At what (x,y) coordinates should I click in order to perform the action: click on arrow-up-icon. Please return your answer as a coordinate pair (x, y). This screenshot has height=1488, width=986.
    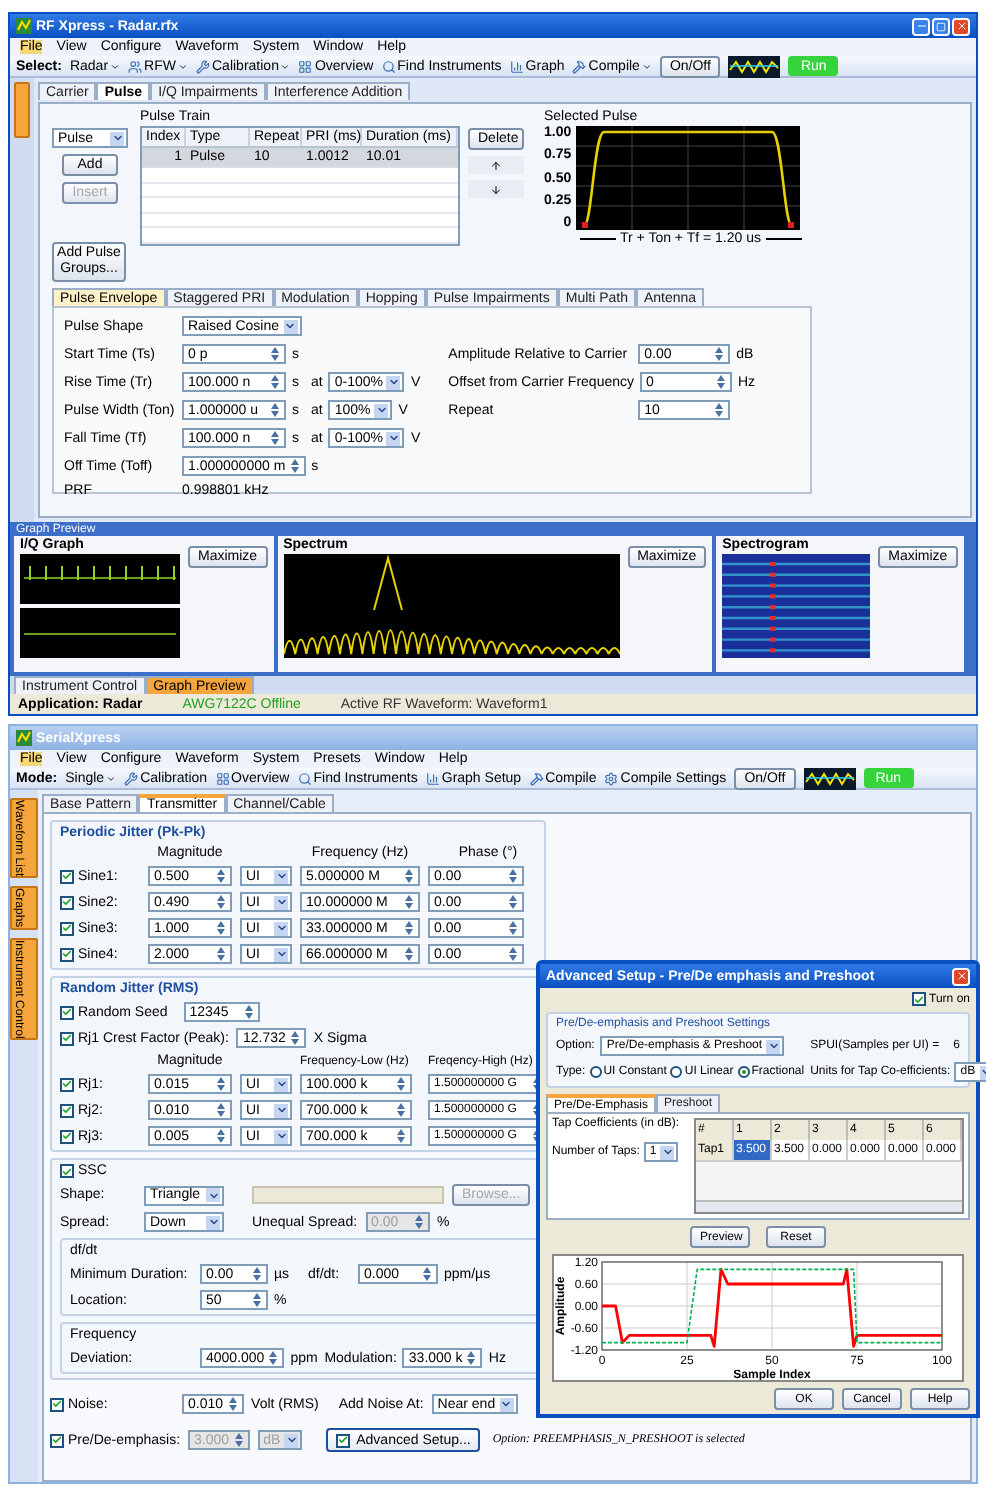
    Looking at the image, I should click on (496, 165).